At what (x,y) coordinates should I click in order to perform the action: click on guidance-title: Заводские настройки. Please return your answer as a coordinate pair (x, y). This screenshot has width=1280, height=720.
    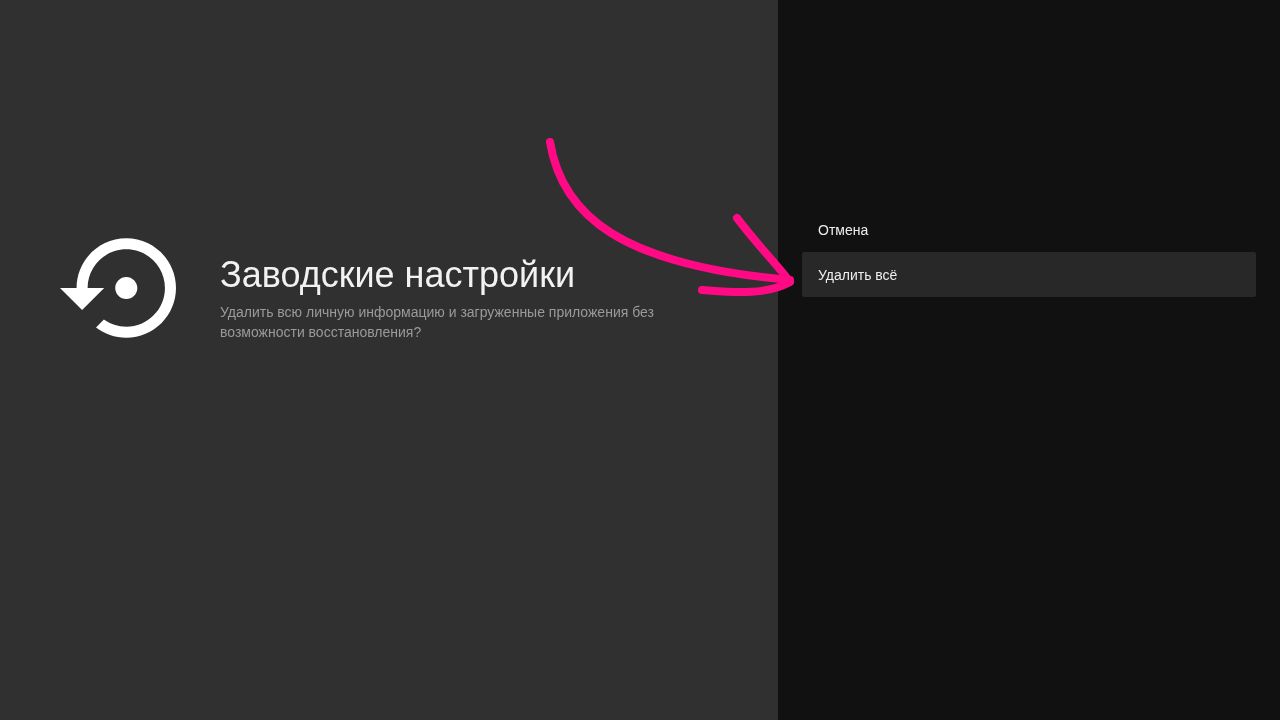
    Looking at the image, I should click on (398, 275).